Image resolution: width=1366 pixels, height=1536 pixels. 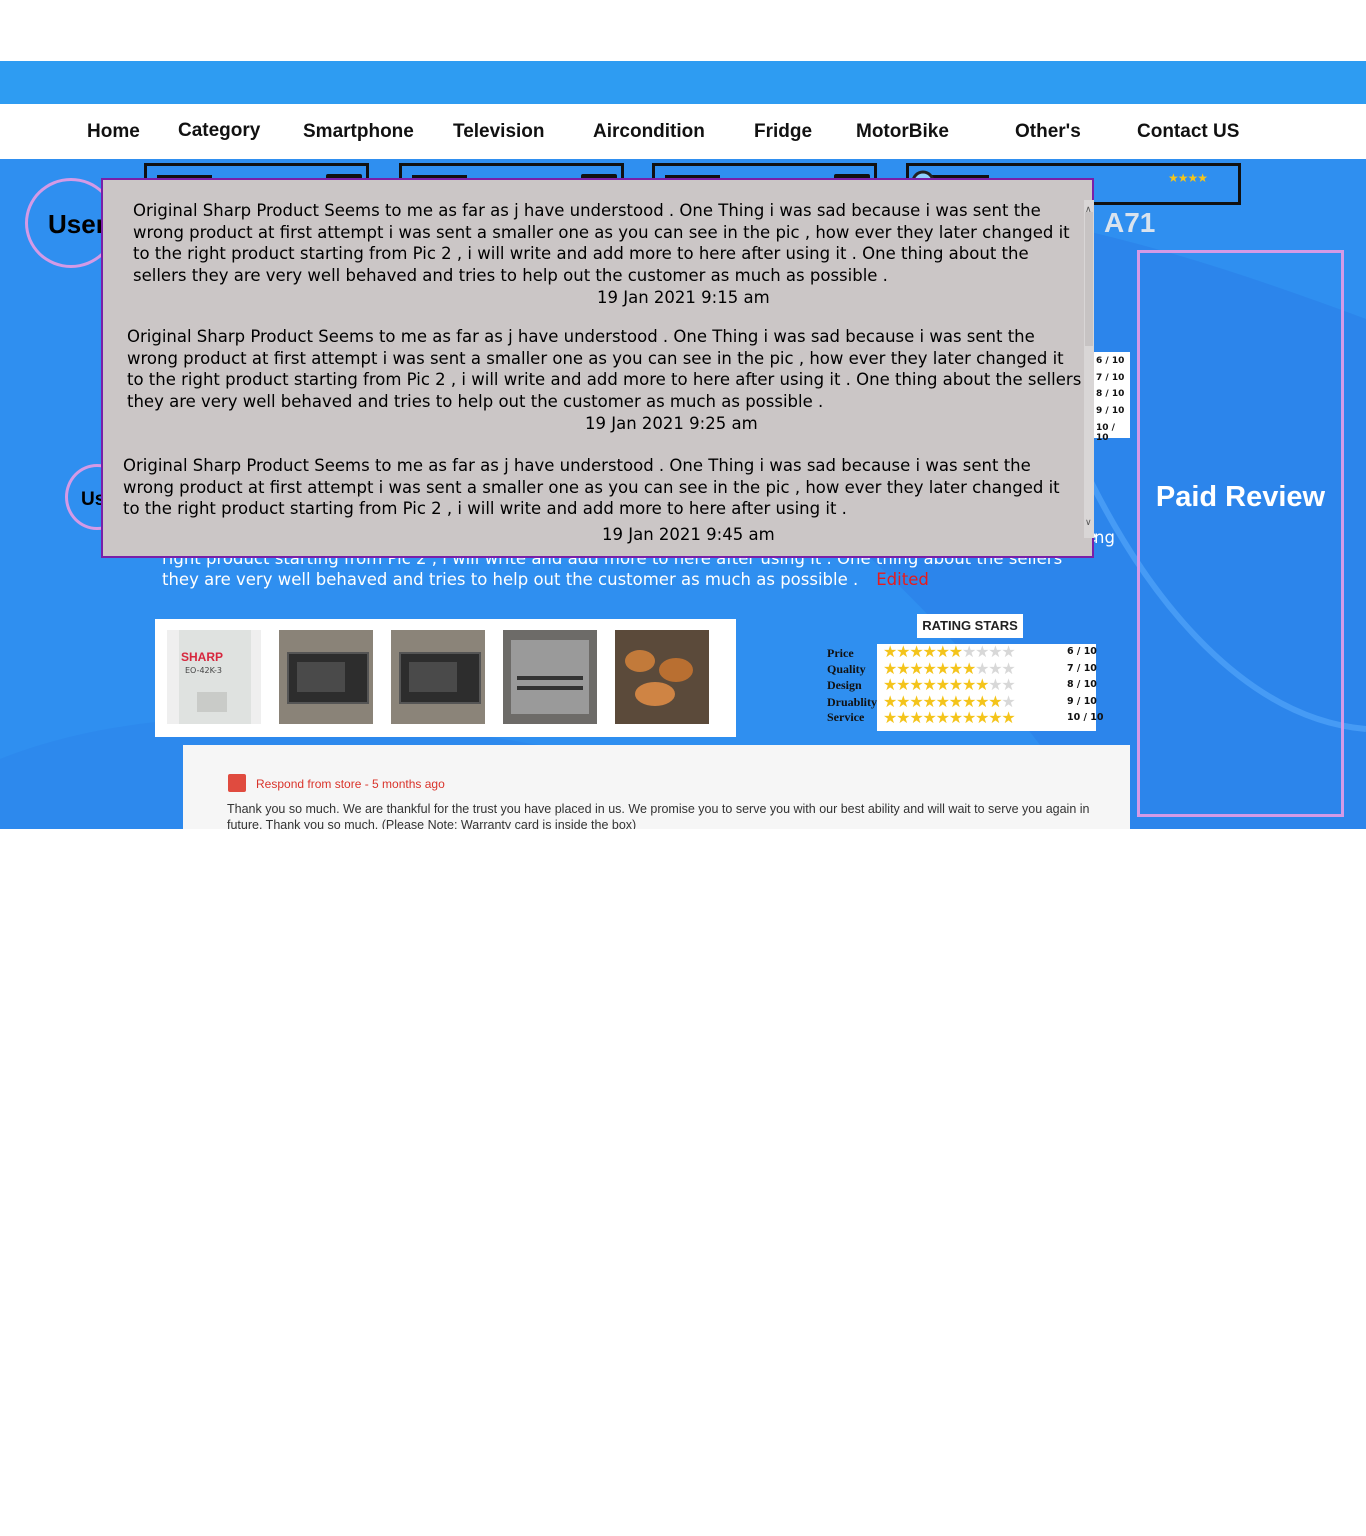 What do you see at coordinates (1240, 497) in the screenshot?
I see `paid-review-label: Paid Review` at bounding box center [1240, 497].